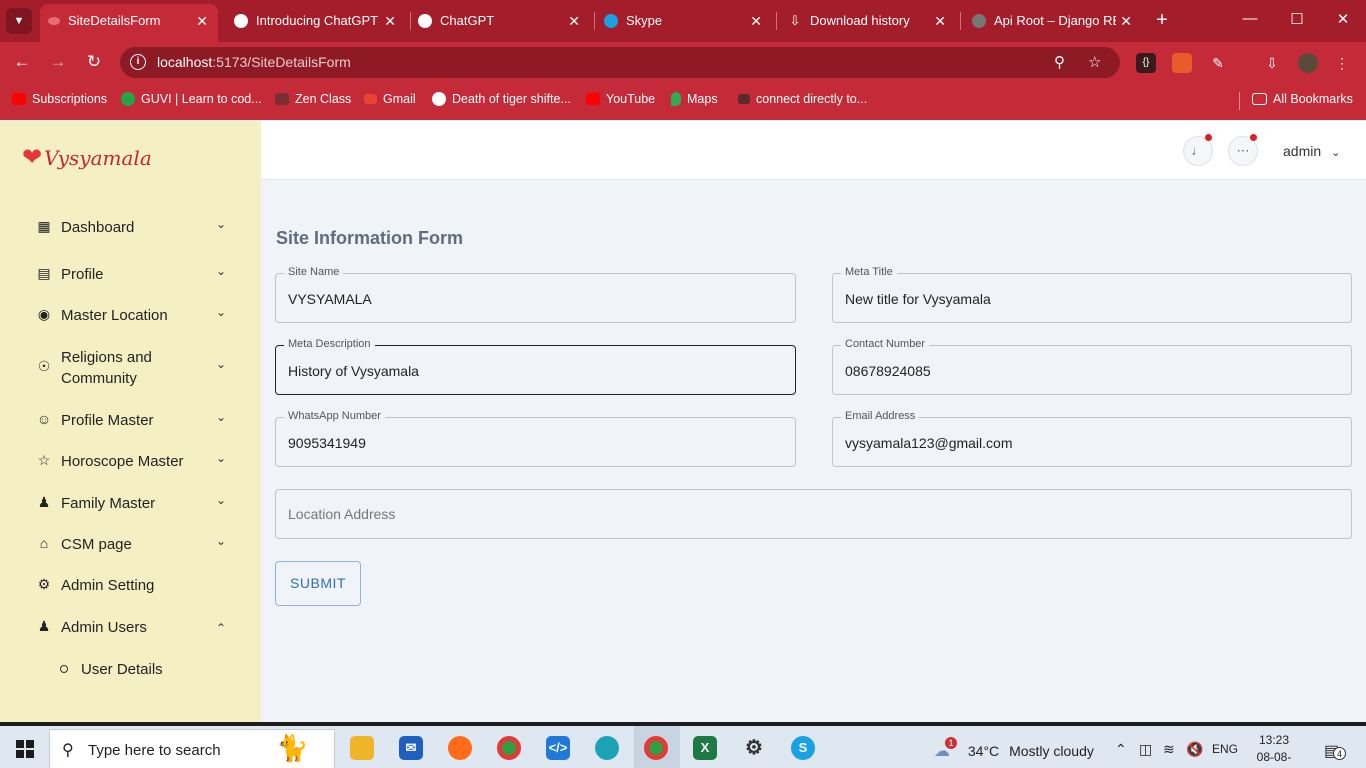 The height and width of the screenshot is (768, 1366). Describe the element at coordinates (1094, 62) in the screenshot. I see `bookmark-star-icon: ☆` at that location.